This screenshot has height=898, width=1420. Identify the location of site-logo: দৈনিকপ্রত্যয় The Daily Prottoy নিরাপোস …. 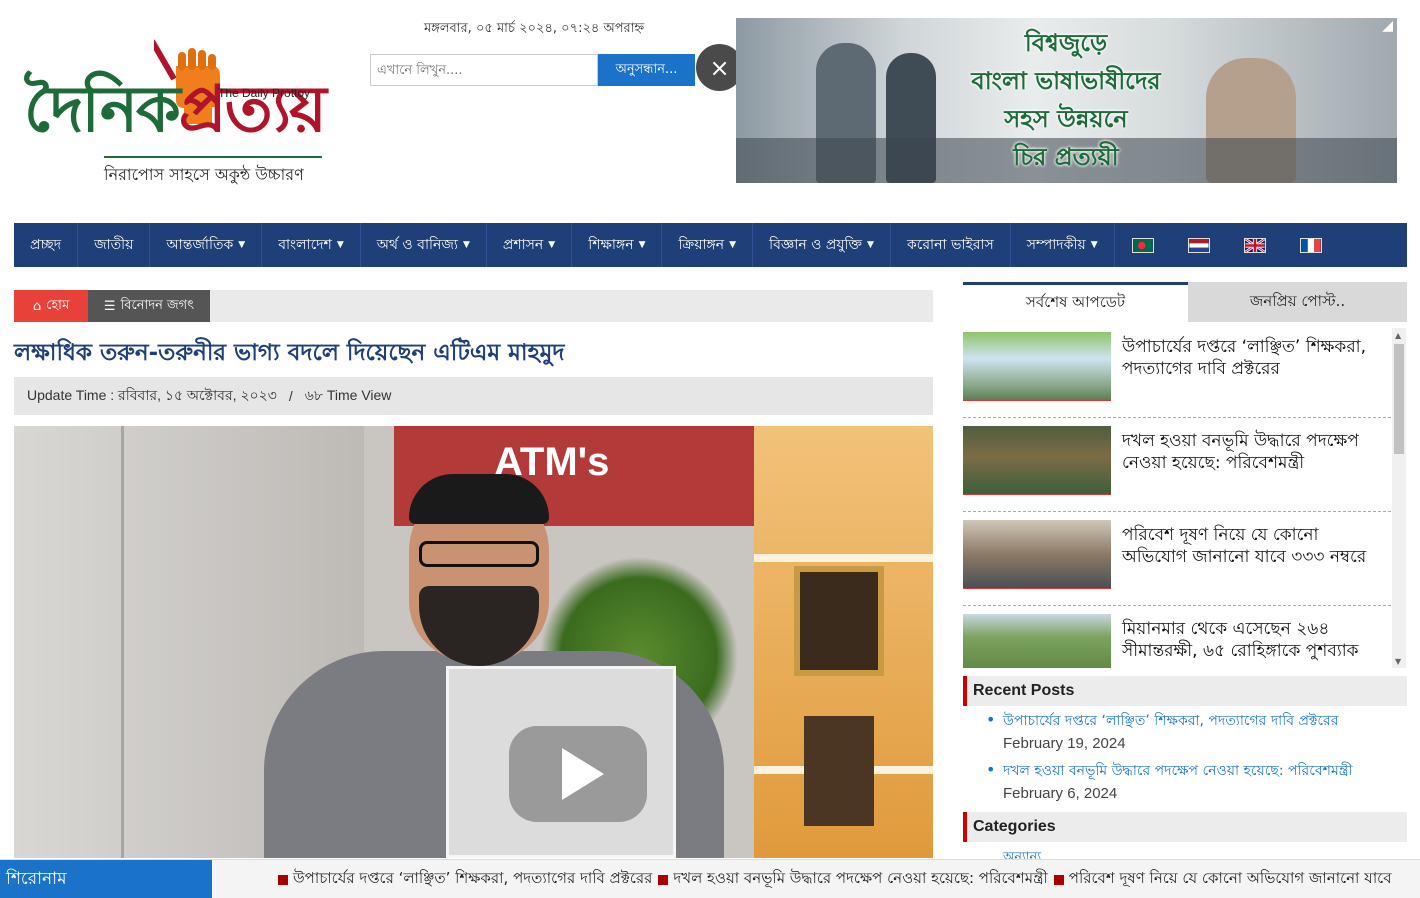
(179, 111).